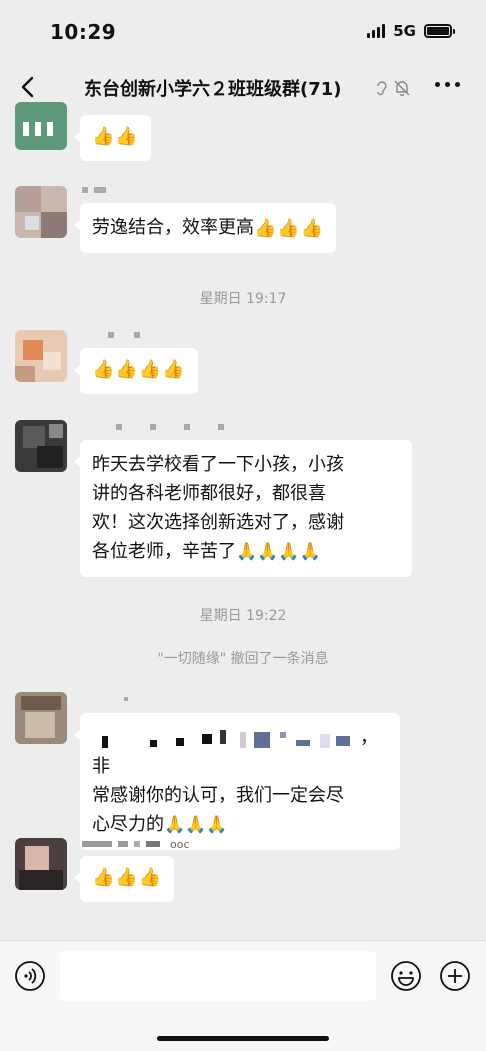 Image resolution: width=486 pixels, height=1051 pixels. Describe the element at coordinates (406, 976) in the screenshot. I see `emoji-icon` at that location.